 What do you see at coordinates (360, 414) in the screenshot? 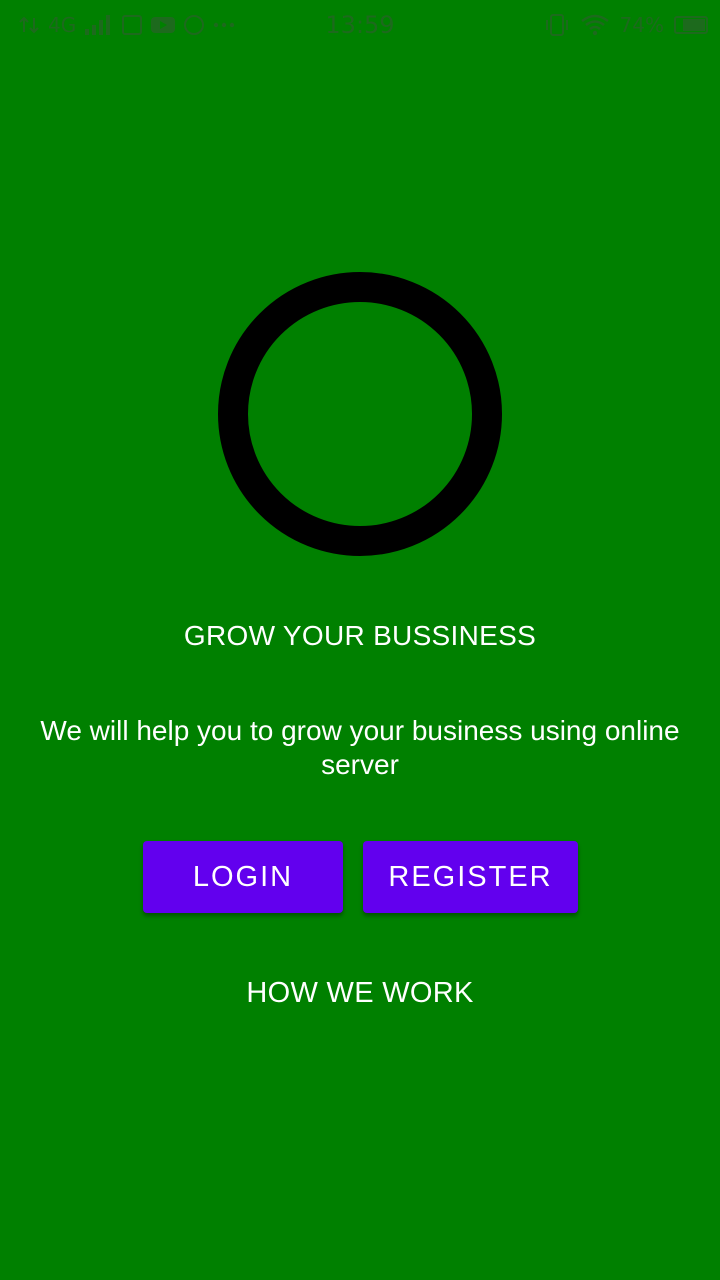
I see `loading-ring` at bounding box center [360, 414].